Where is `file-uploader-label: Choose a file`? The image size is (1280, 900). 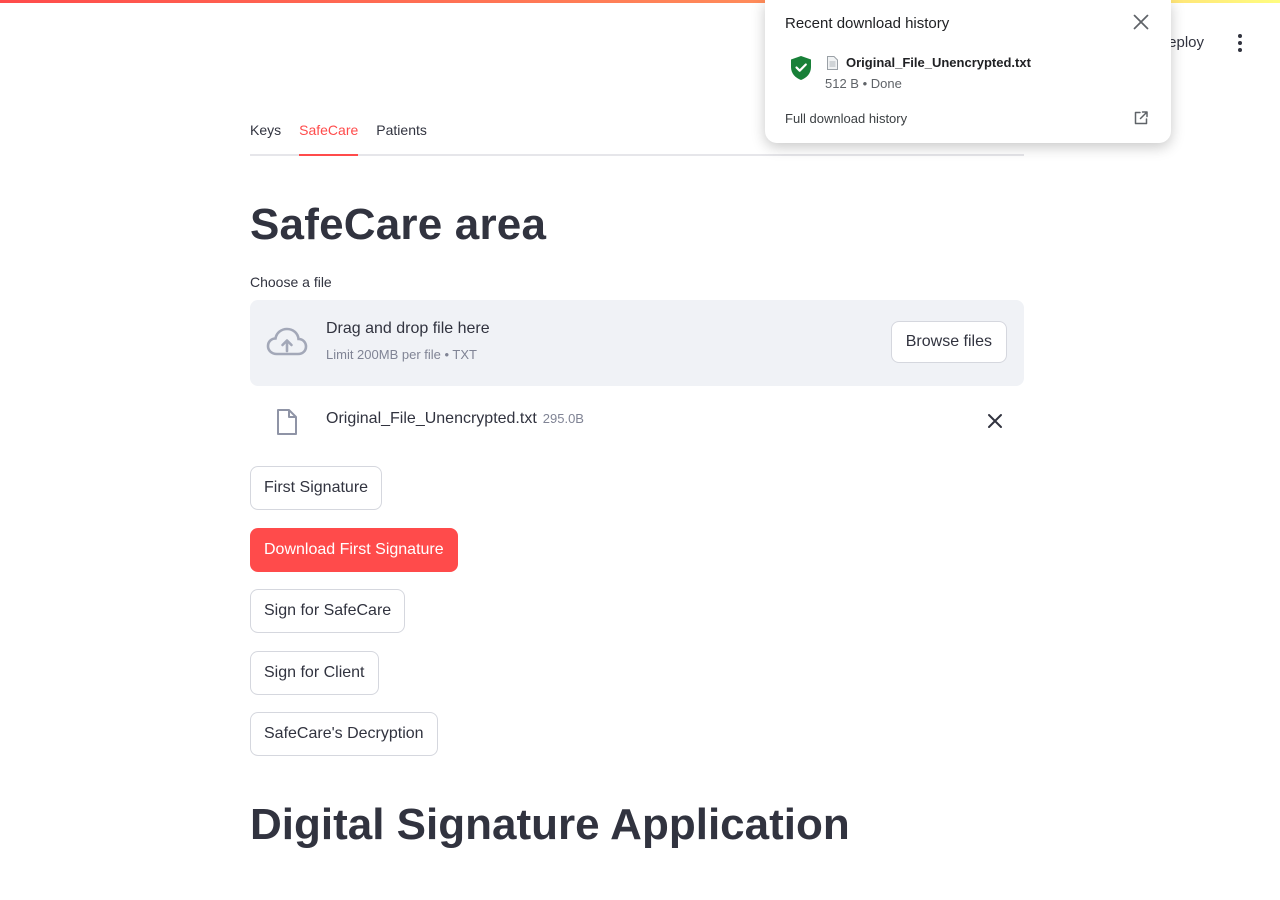
file-uploader-label: Choose a file is located at coordinates (291, 282).